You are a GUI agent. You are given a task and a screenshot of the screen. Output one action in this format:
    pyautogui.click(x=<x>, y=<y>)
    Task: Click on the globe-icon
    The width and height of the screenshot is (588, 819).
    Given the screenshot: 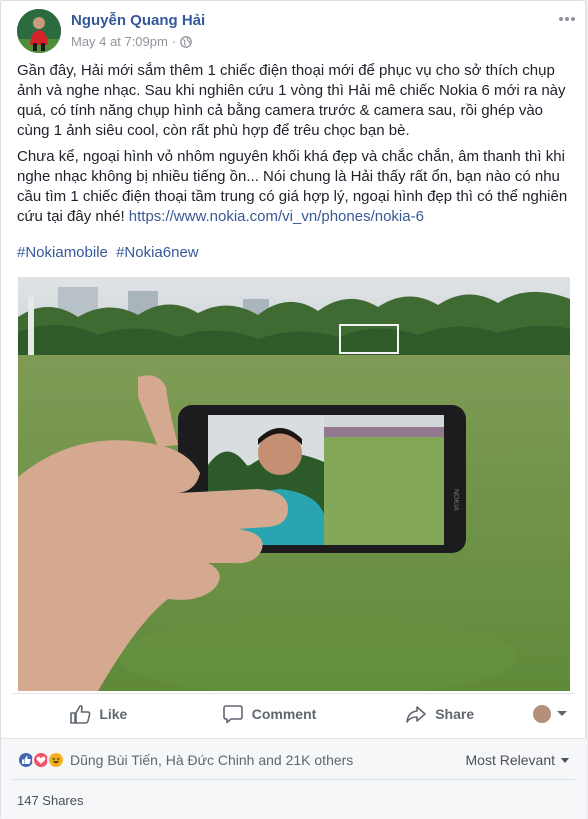 What is the action you would take?
    pyautogui.click(x=186, y=41)
    